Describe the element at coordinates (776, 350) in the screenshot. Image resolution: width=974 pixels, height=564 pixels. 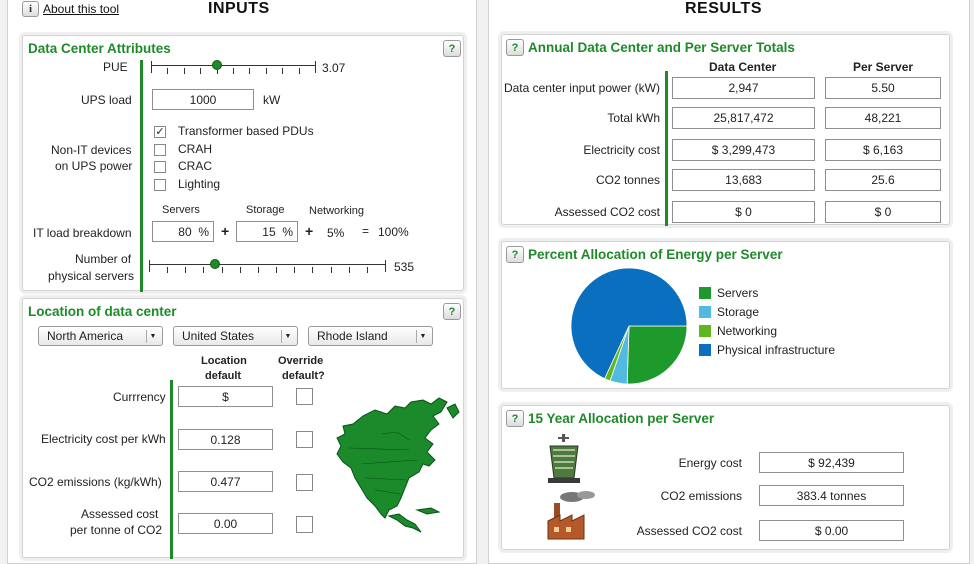
I see `legend-label: Physical infrastructure` at that location.